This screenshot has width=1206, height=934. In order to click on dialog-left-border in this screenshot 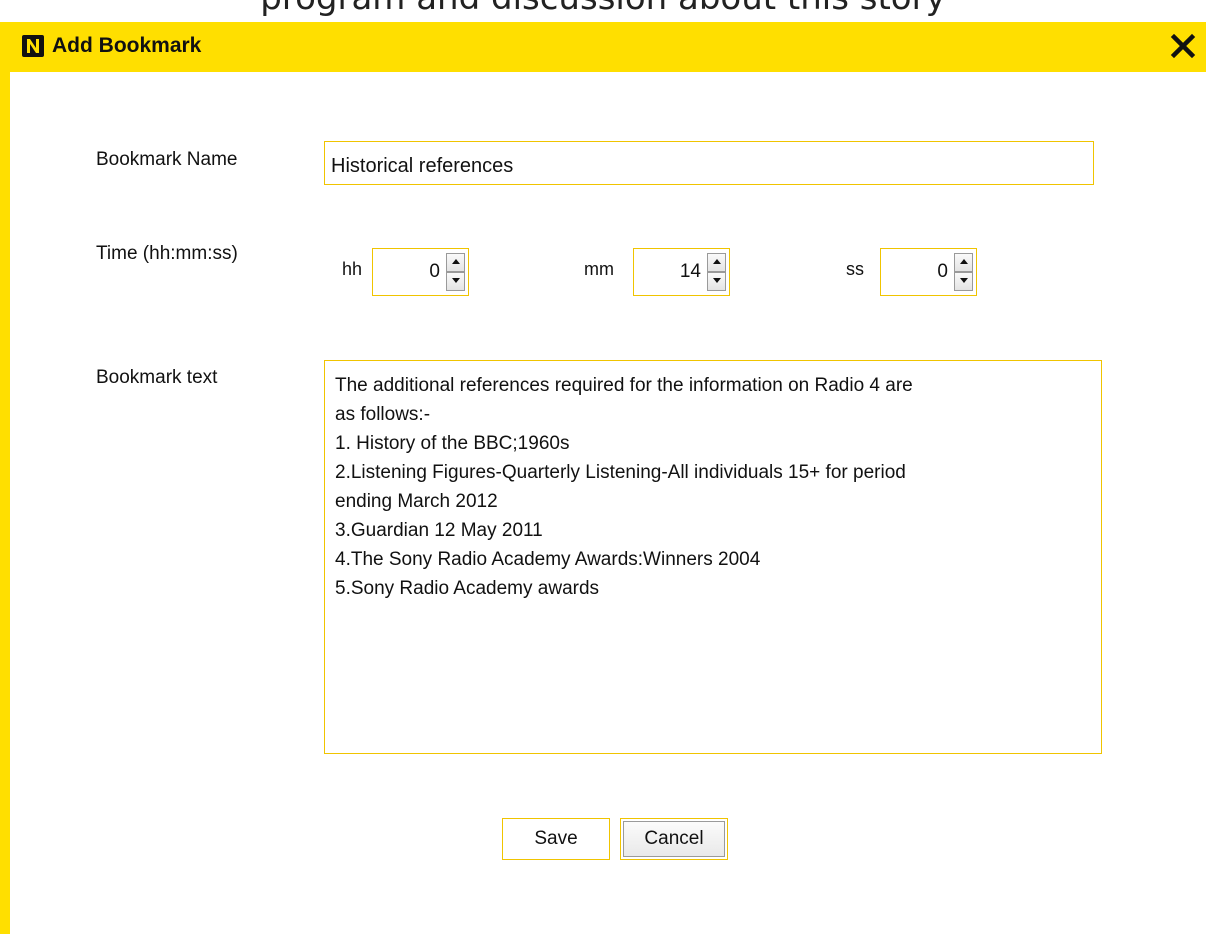, I will do `click(5, 503)`.